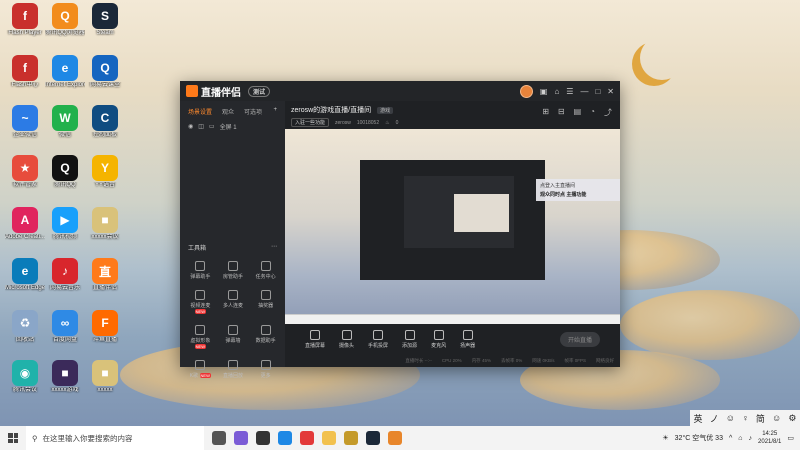 The width and height of the screenshot is (800, 450). Describe the element at coordinates (760, 418) in the screenshot. I see `ime-item: 简` at that location.